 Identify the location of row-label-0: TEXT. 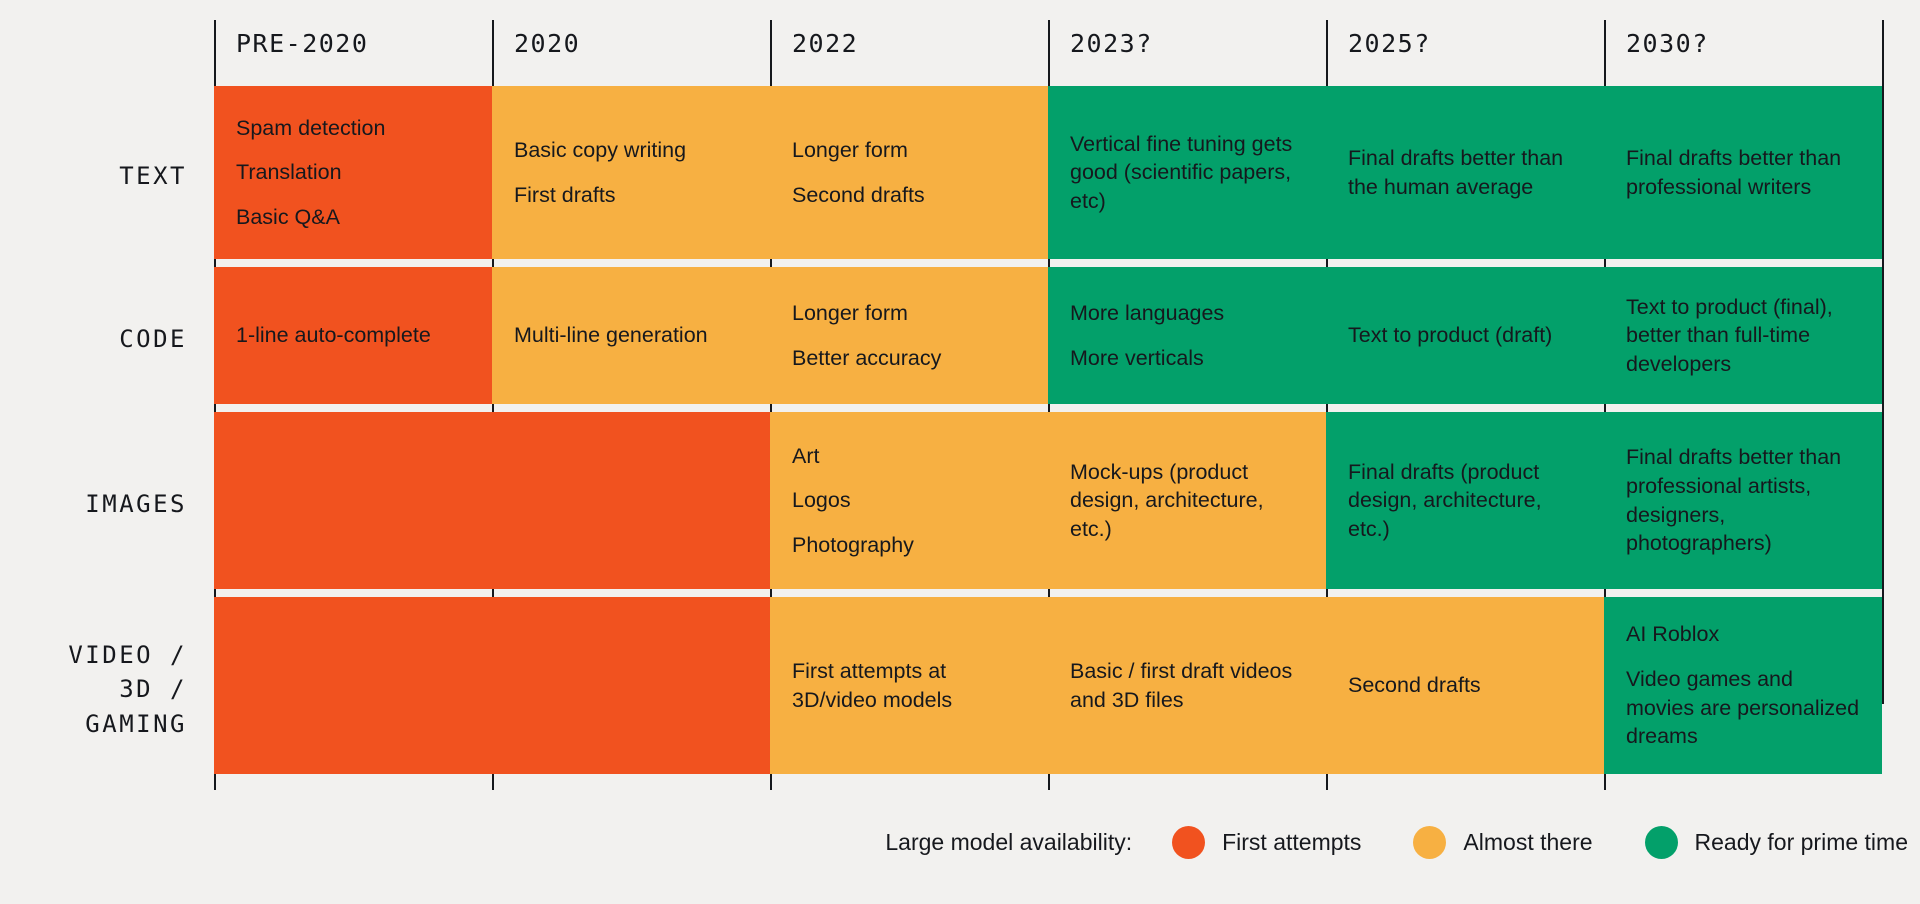
(107, 176).